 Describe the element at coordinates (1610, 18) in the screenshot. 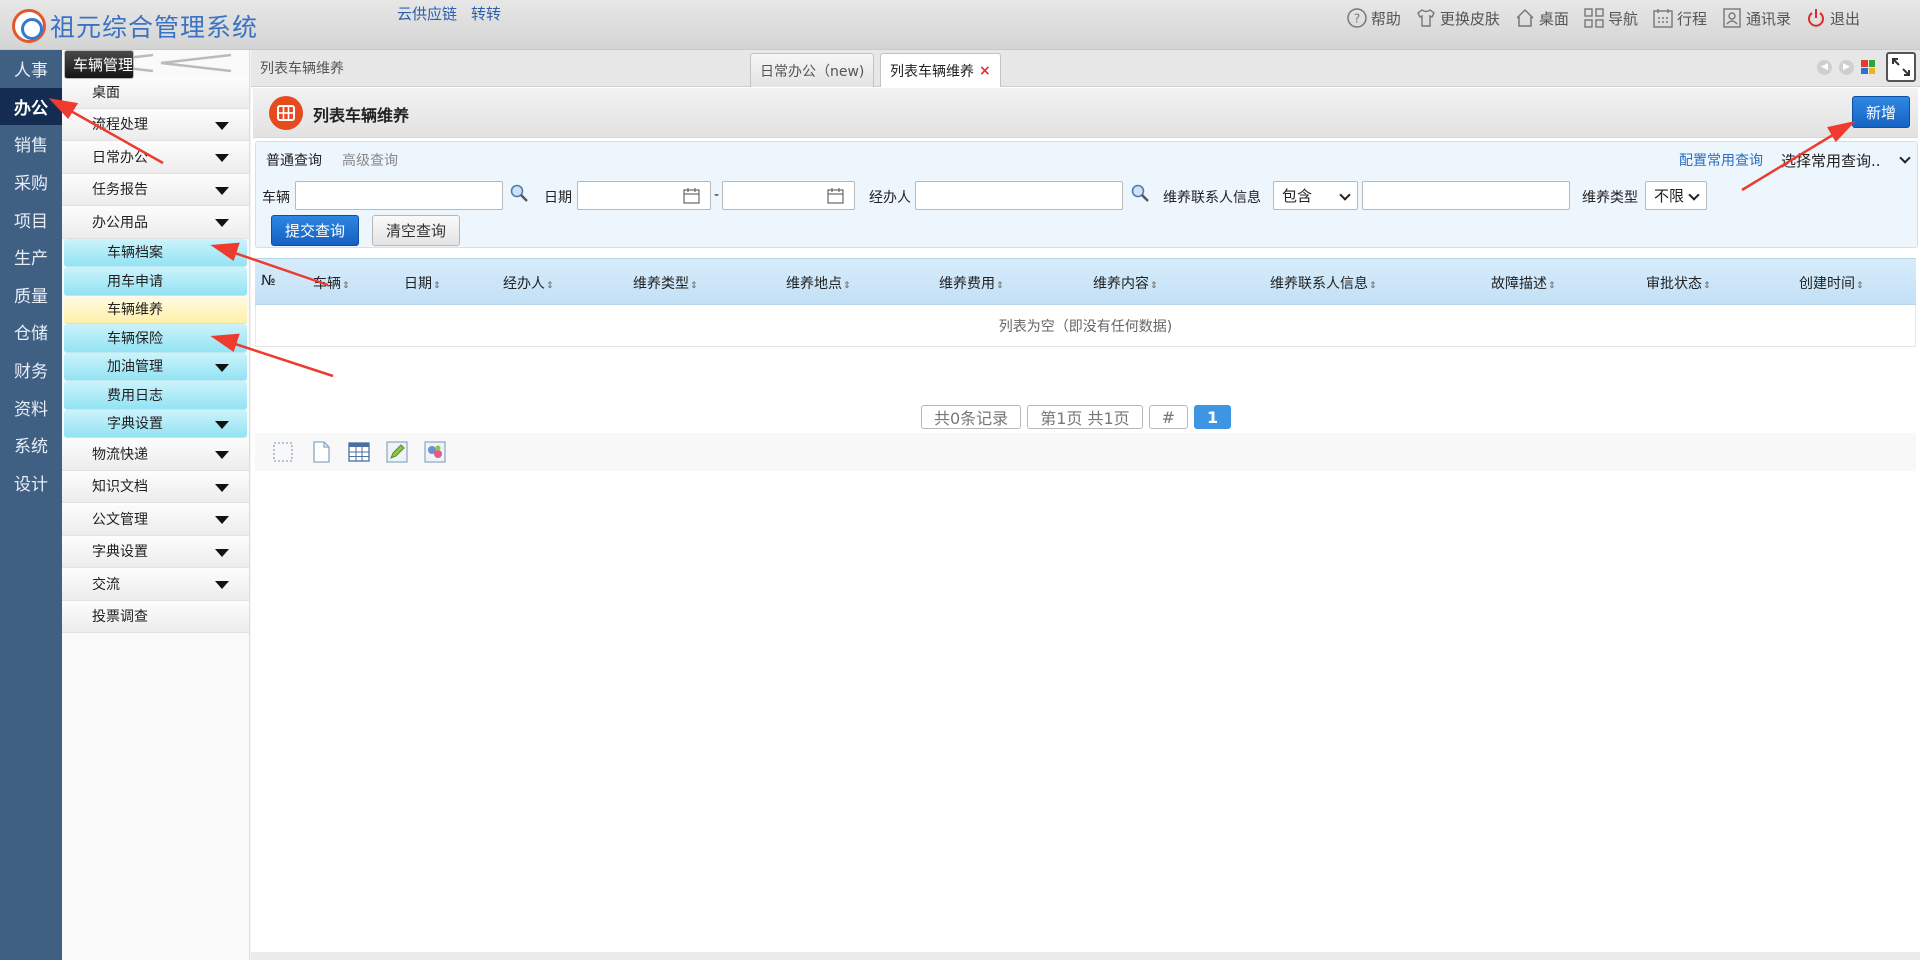

I see `navigation-button: 导航` at that location.